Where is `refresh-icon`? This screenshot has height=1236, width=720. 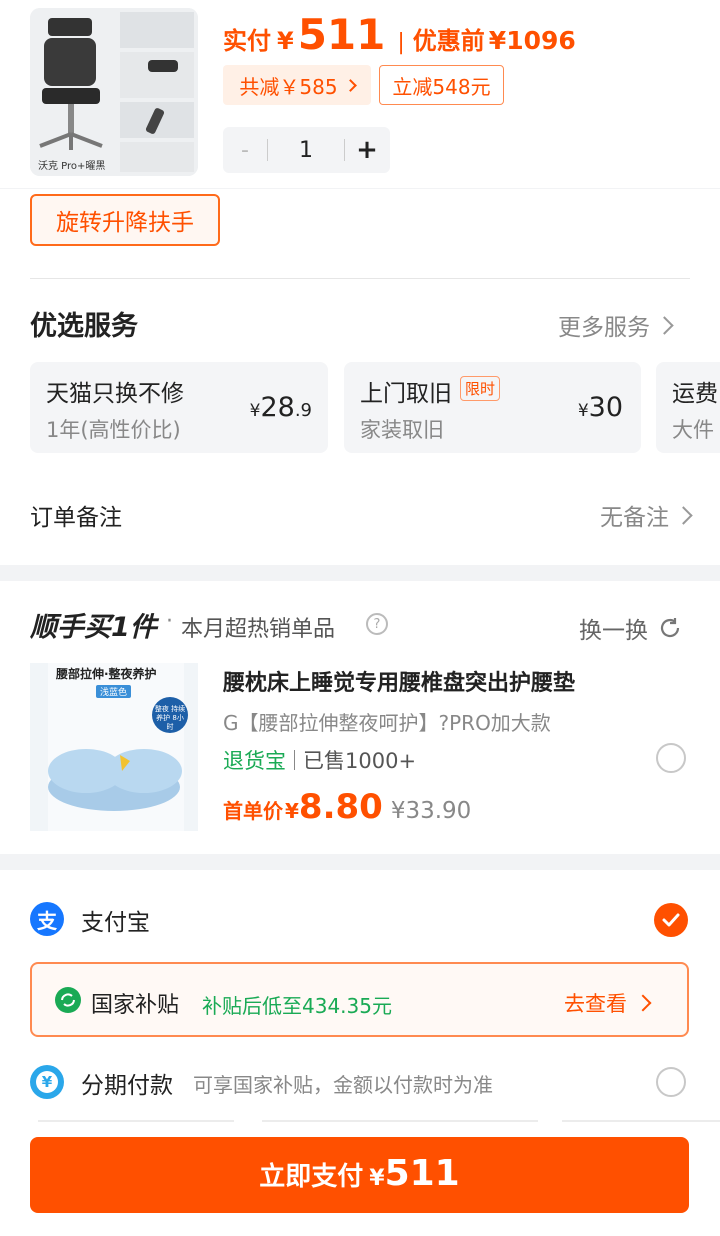
refresh-icon is located at coordinates (670, 628).